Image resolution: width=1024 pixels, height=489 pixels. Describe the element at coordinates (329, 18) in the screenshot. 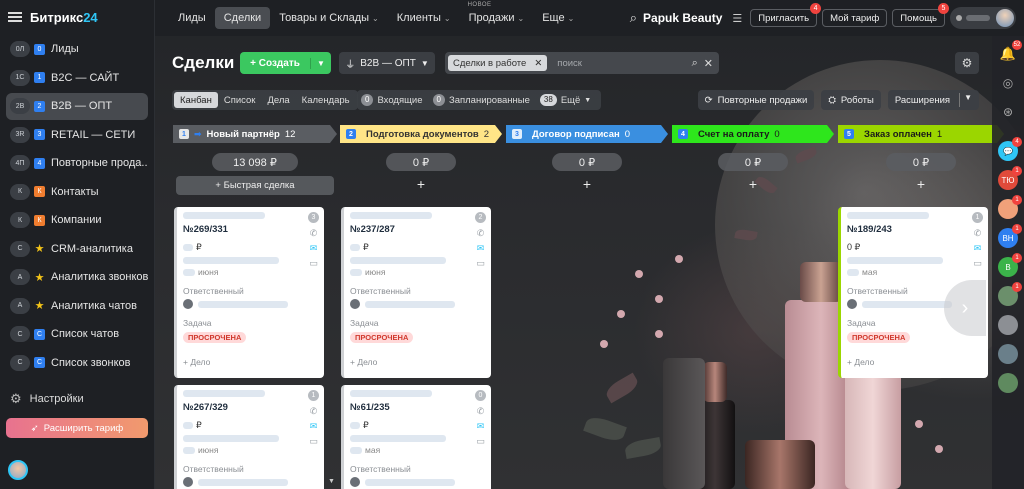

I see `top-nav-item: Товары и Склады ⌄` at that location.